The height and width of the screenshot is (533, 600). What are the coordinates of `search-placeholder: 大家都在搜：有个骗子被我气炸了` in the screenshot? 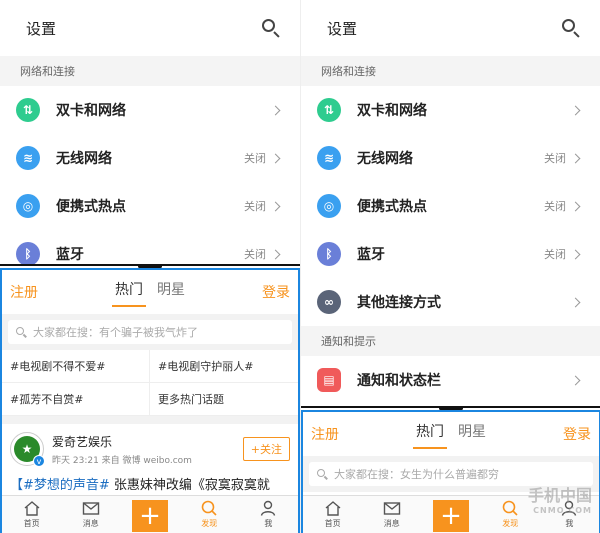 It's located at (115, 332).